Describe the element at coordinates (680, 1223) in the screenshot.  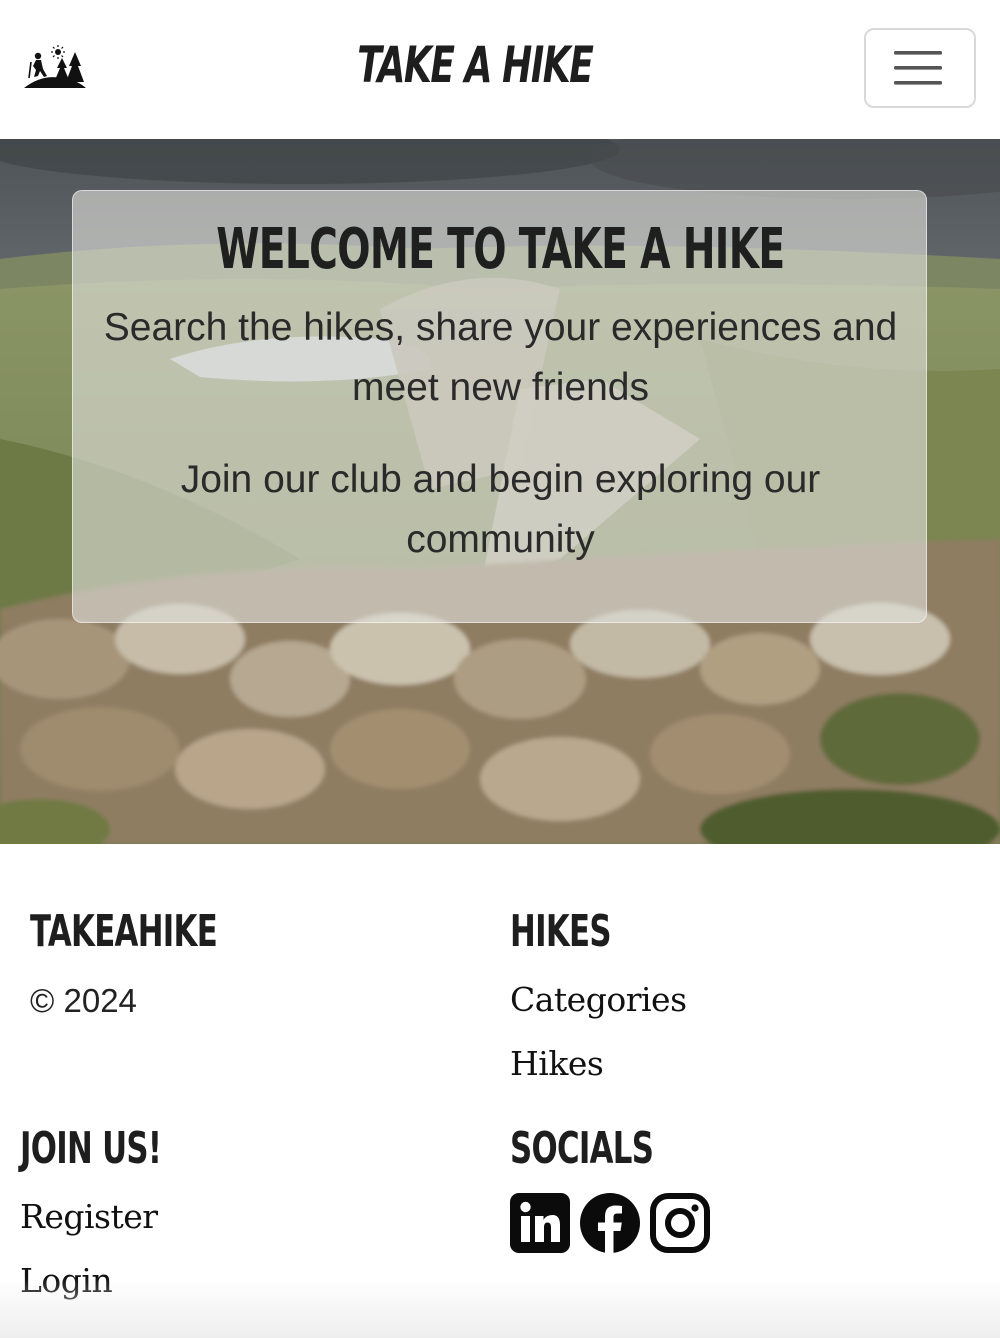
I see `instagram-icon` at that location.